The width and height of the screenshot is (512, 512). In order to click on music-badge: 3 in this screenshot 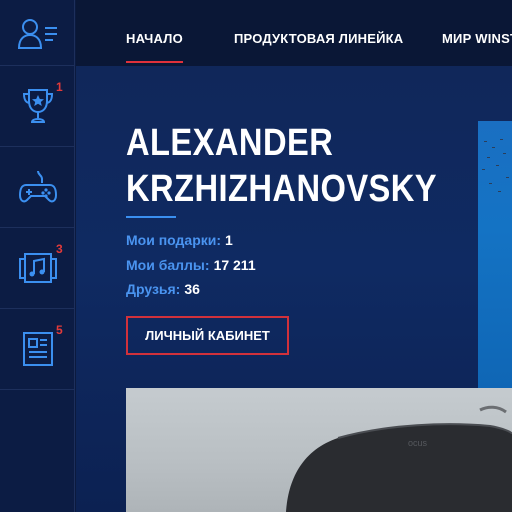, I will do `click(59, 249)`.